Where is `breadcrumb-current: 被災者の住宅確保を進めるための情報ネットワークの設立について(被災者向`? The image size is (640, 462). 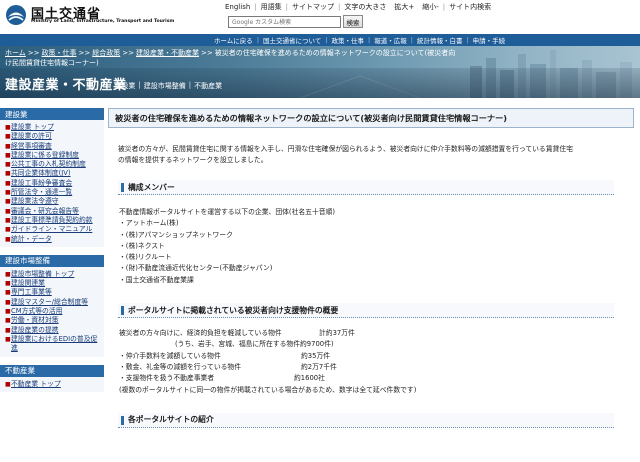 breadcrumb-current: 被災者の住宅確保を進めるための情報ネットワークの設立について(被災者向 is located at coordinates (335, 53).